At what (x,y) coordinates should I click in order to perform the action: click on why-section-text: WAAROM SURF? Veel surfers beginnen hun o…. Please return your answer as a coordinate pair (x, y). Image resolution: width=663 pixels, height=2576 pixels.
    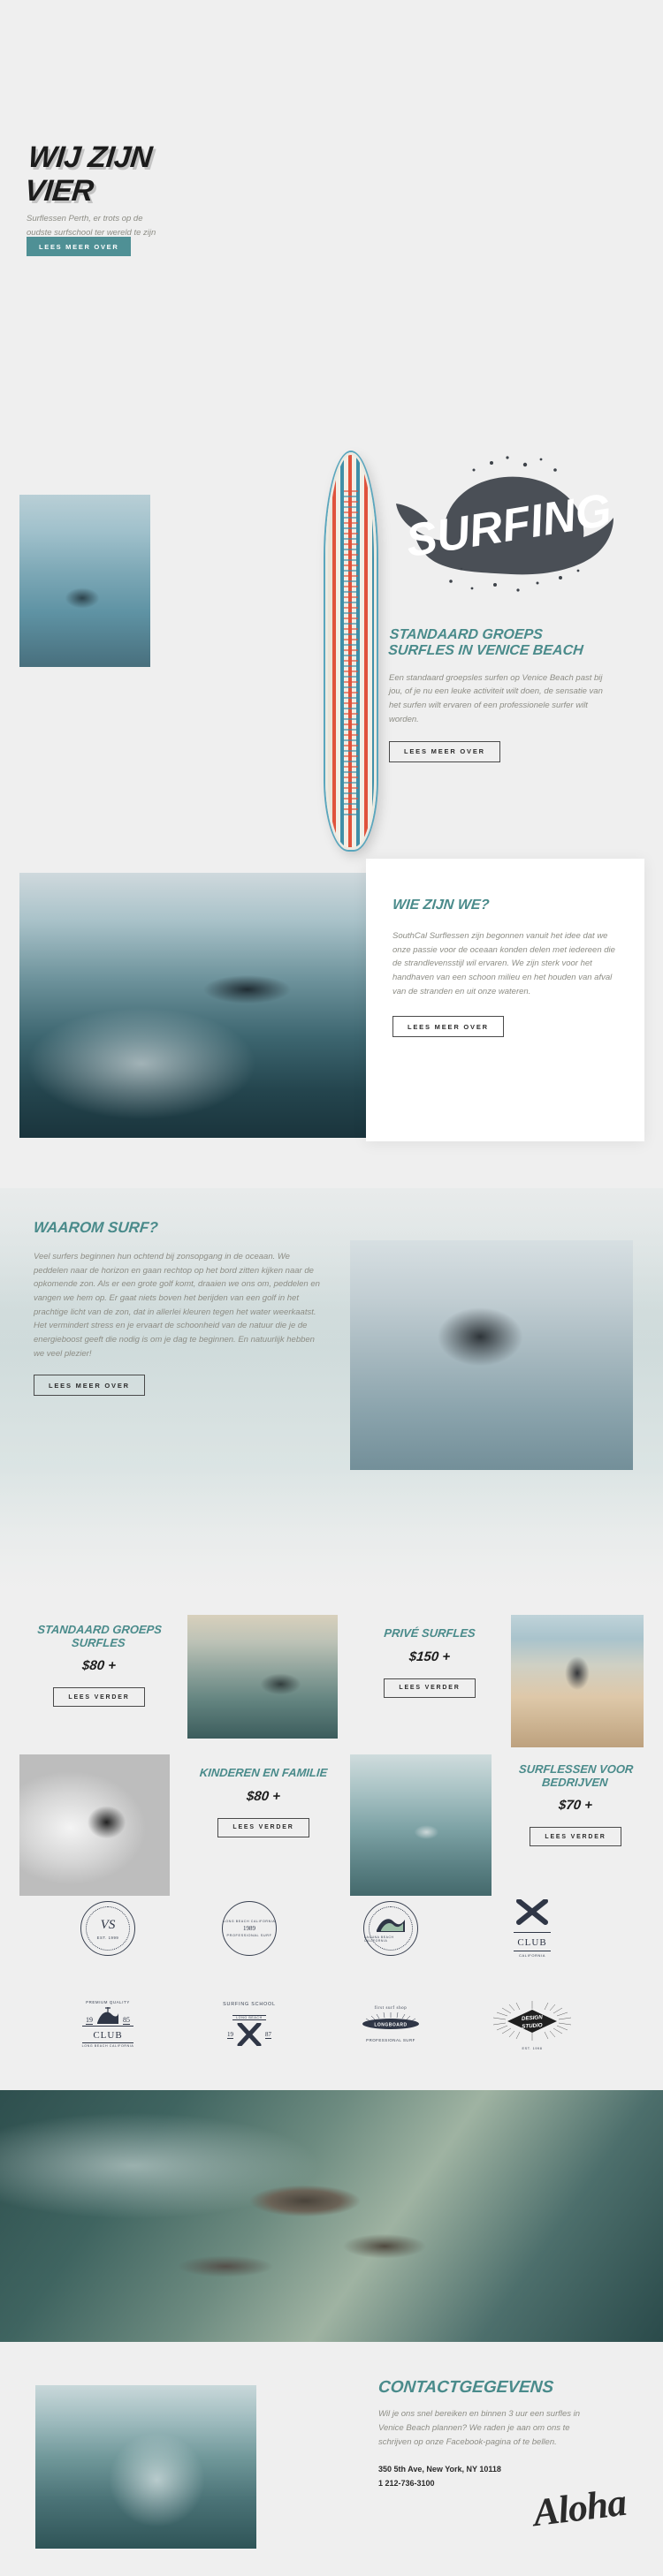
    Looking at the image, I should click on (179, 1308).